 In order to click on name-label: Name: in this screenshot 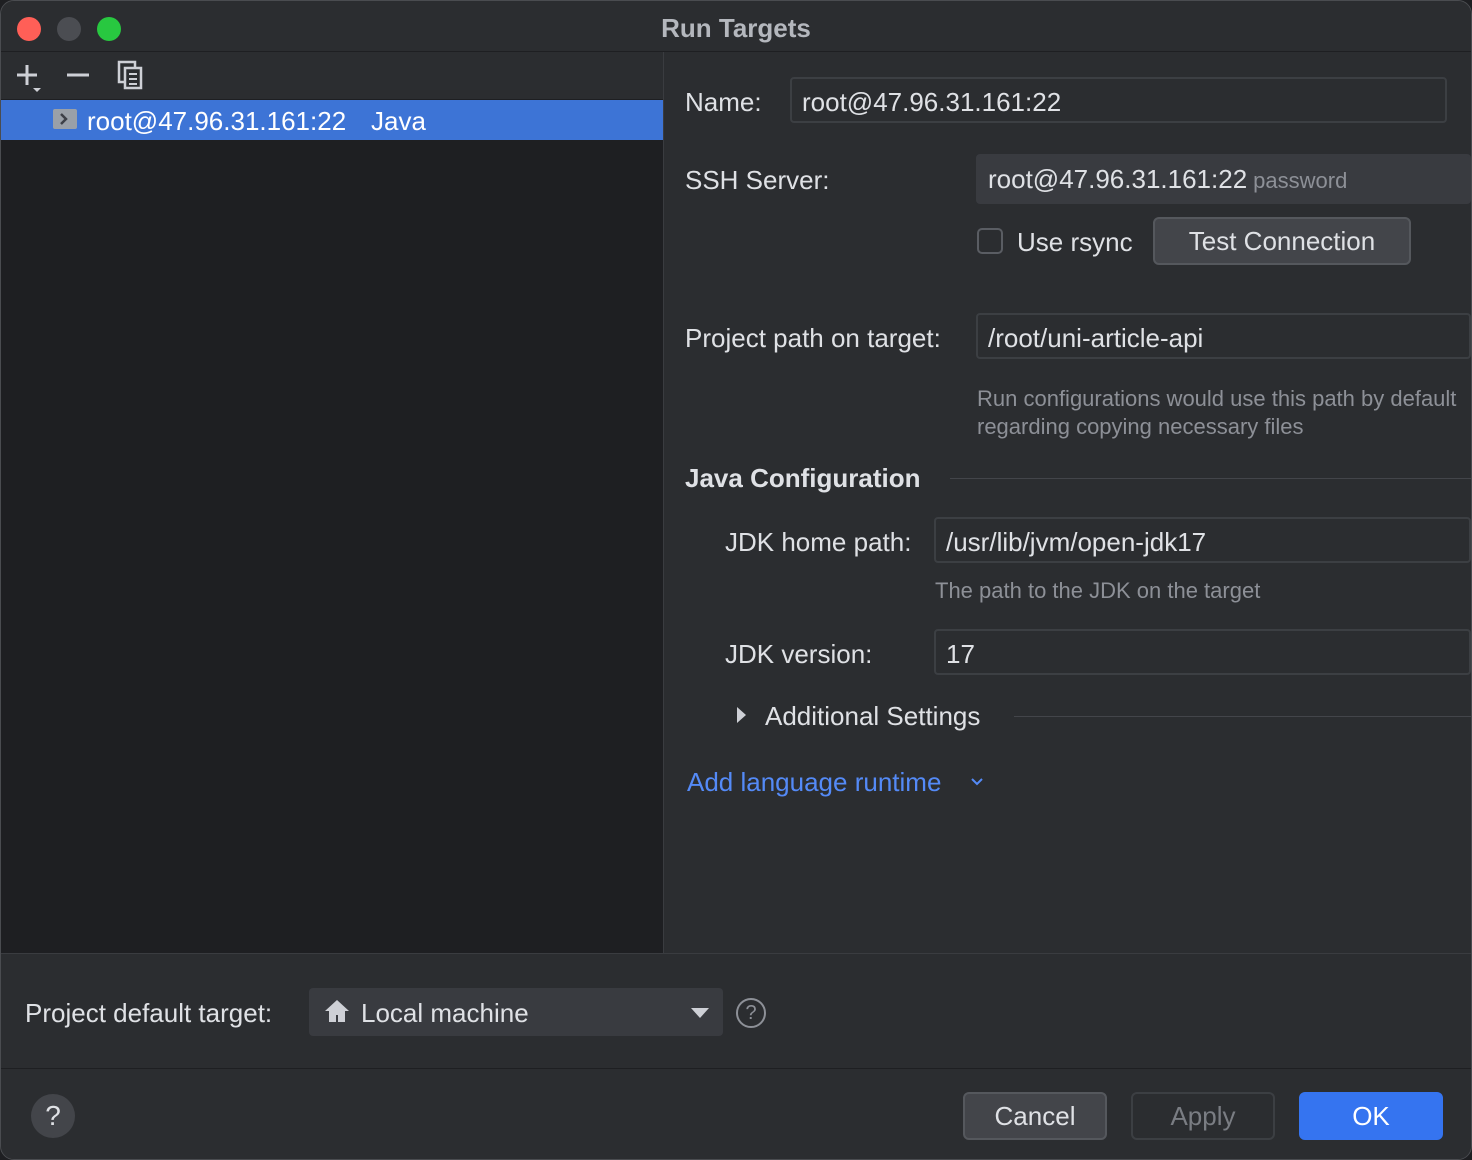, I will do `click(723, 102)`.